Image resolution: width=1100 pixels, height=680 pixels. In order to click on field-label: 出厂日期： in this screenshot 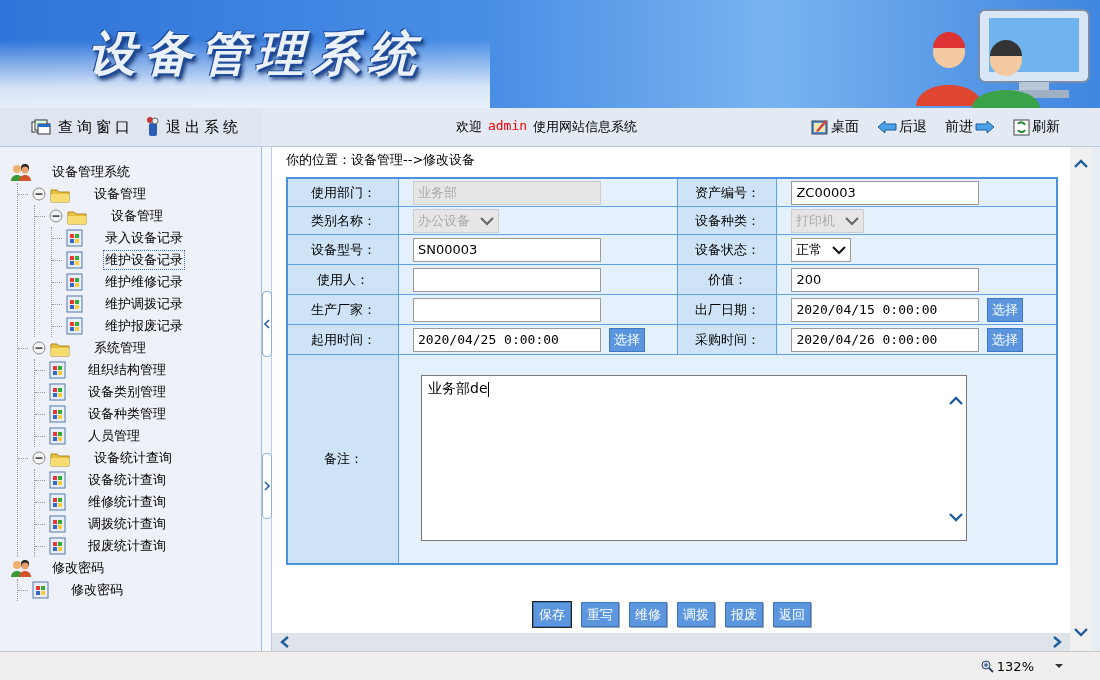, I will do `click(727, 309)`.